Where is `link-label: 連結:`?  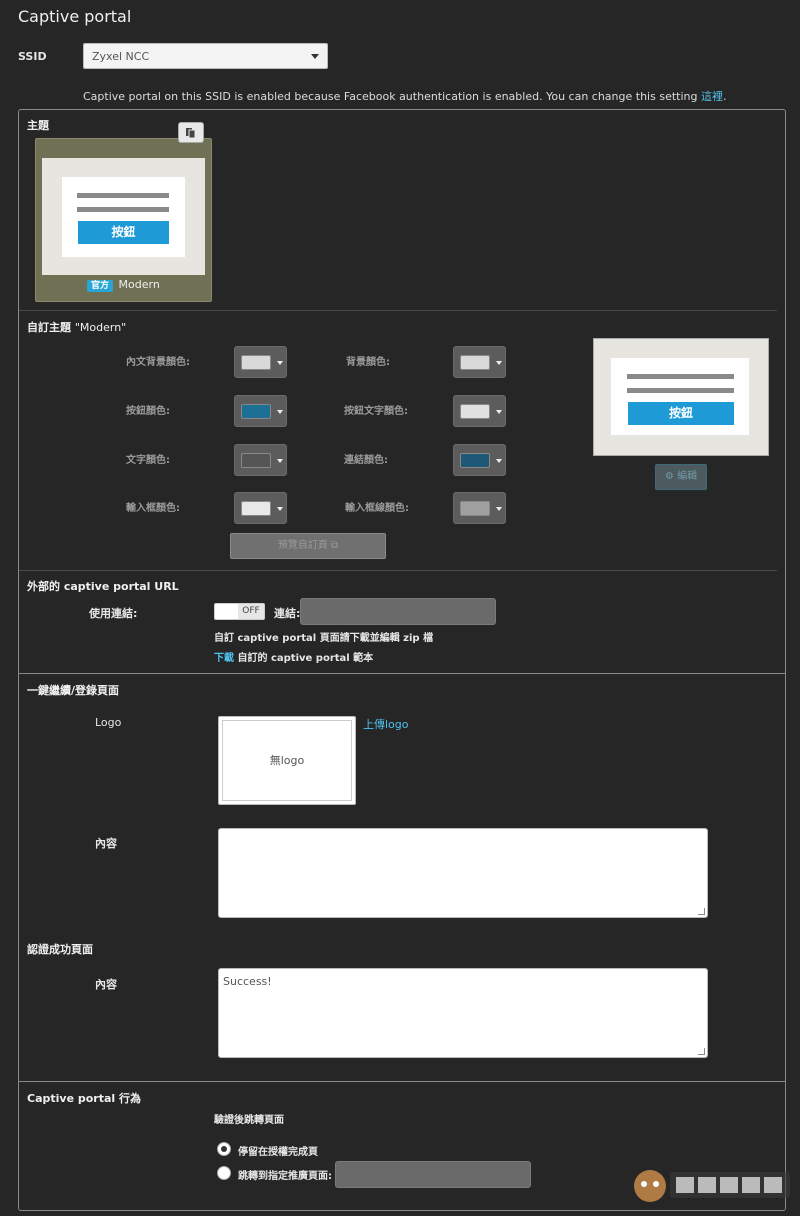 link-label: 連結: is located at coordinates (287, 613).